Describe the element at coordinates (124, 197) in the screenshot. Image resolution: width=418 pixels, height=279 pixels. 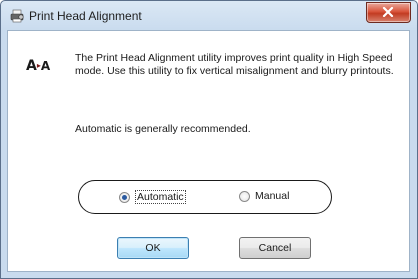
I see `radio-selected-icon` at that location.